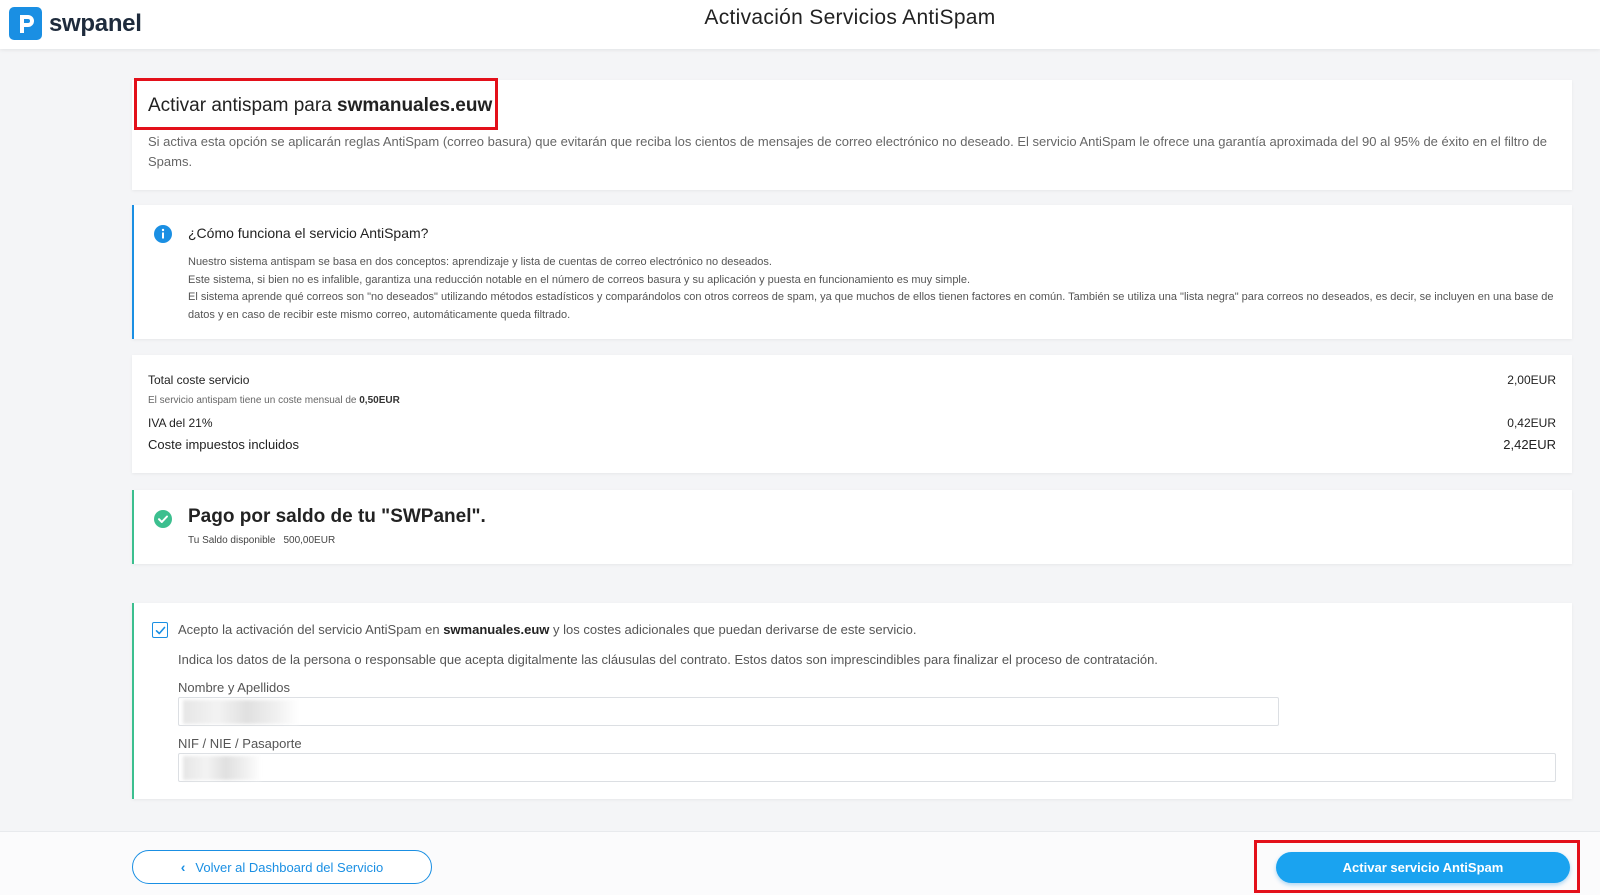 The image size is (1600, 895). I want to click on info-icon, so click(163, 234).